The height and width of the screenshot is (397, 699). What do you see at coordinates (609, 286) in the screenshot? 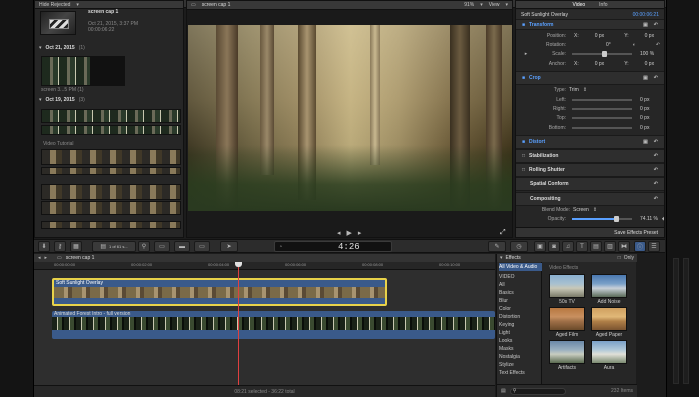
I see `effect-tile-add-noise` at bounding box center [609, 286].